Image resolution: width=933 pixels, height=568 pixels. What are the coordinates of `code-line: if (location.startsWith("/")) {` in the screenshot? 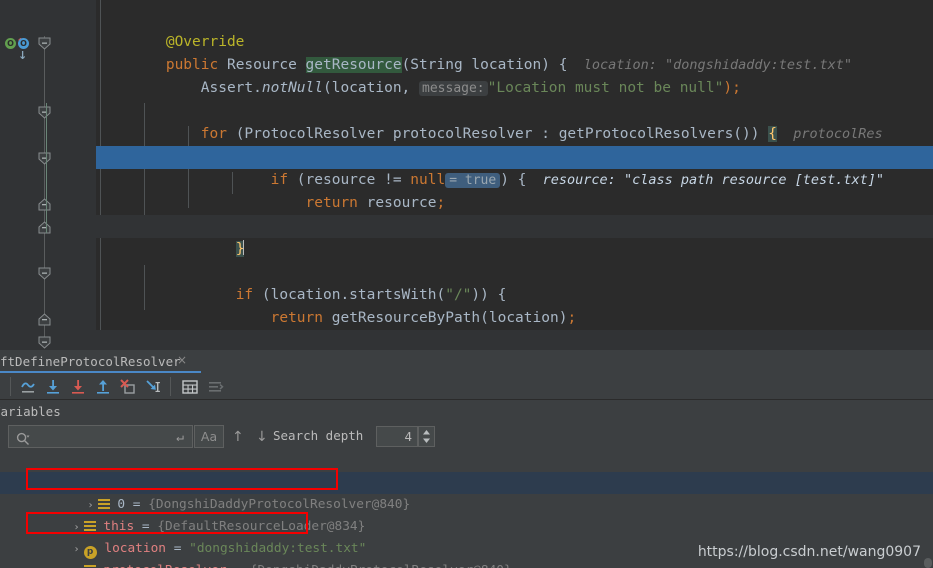 It's located at (514, 282).